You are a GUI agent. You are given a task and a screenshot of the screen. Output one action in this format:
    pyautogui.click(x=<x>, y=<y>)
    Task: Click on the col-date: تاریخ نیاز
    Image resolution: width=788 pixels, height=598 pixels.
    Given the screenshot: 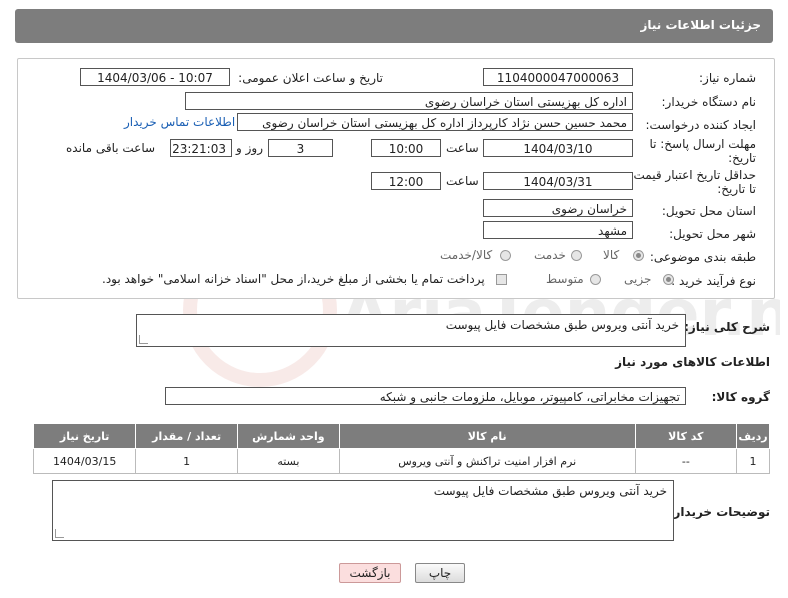 What is the action you would take?
    pyautogui.click(x=84, y=436)
    